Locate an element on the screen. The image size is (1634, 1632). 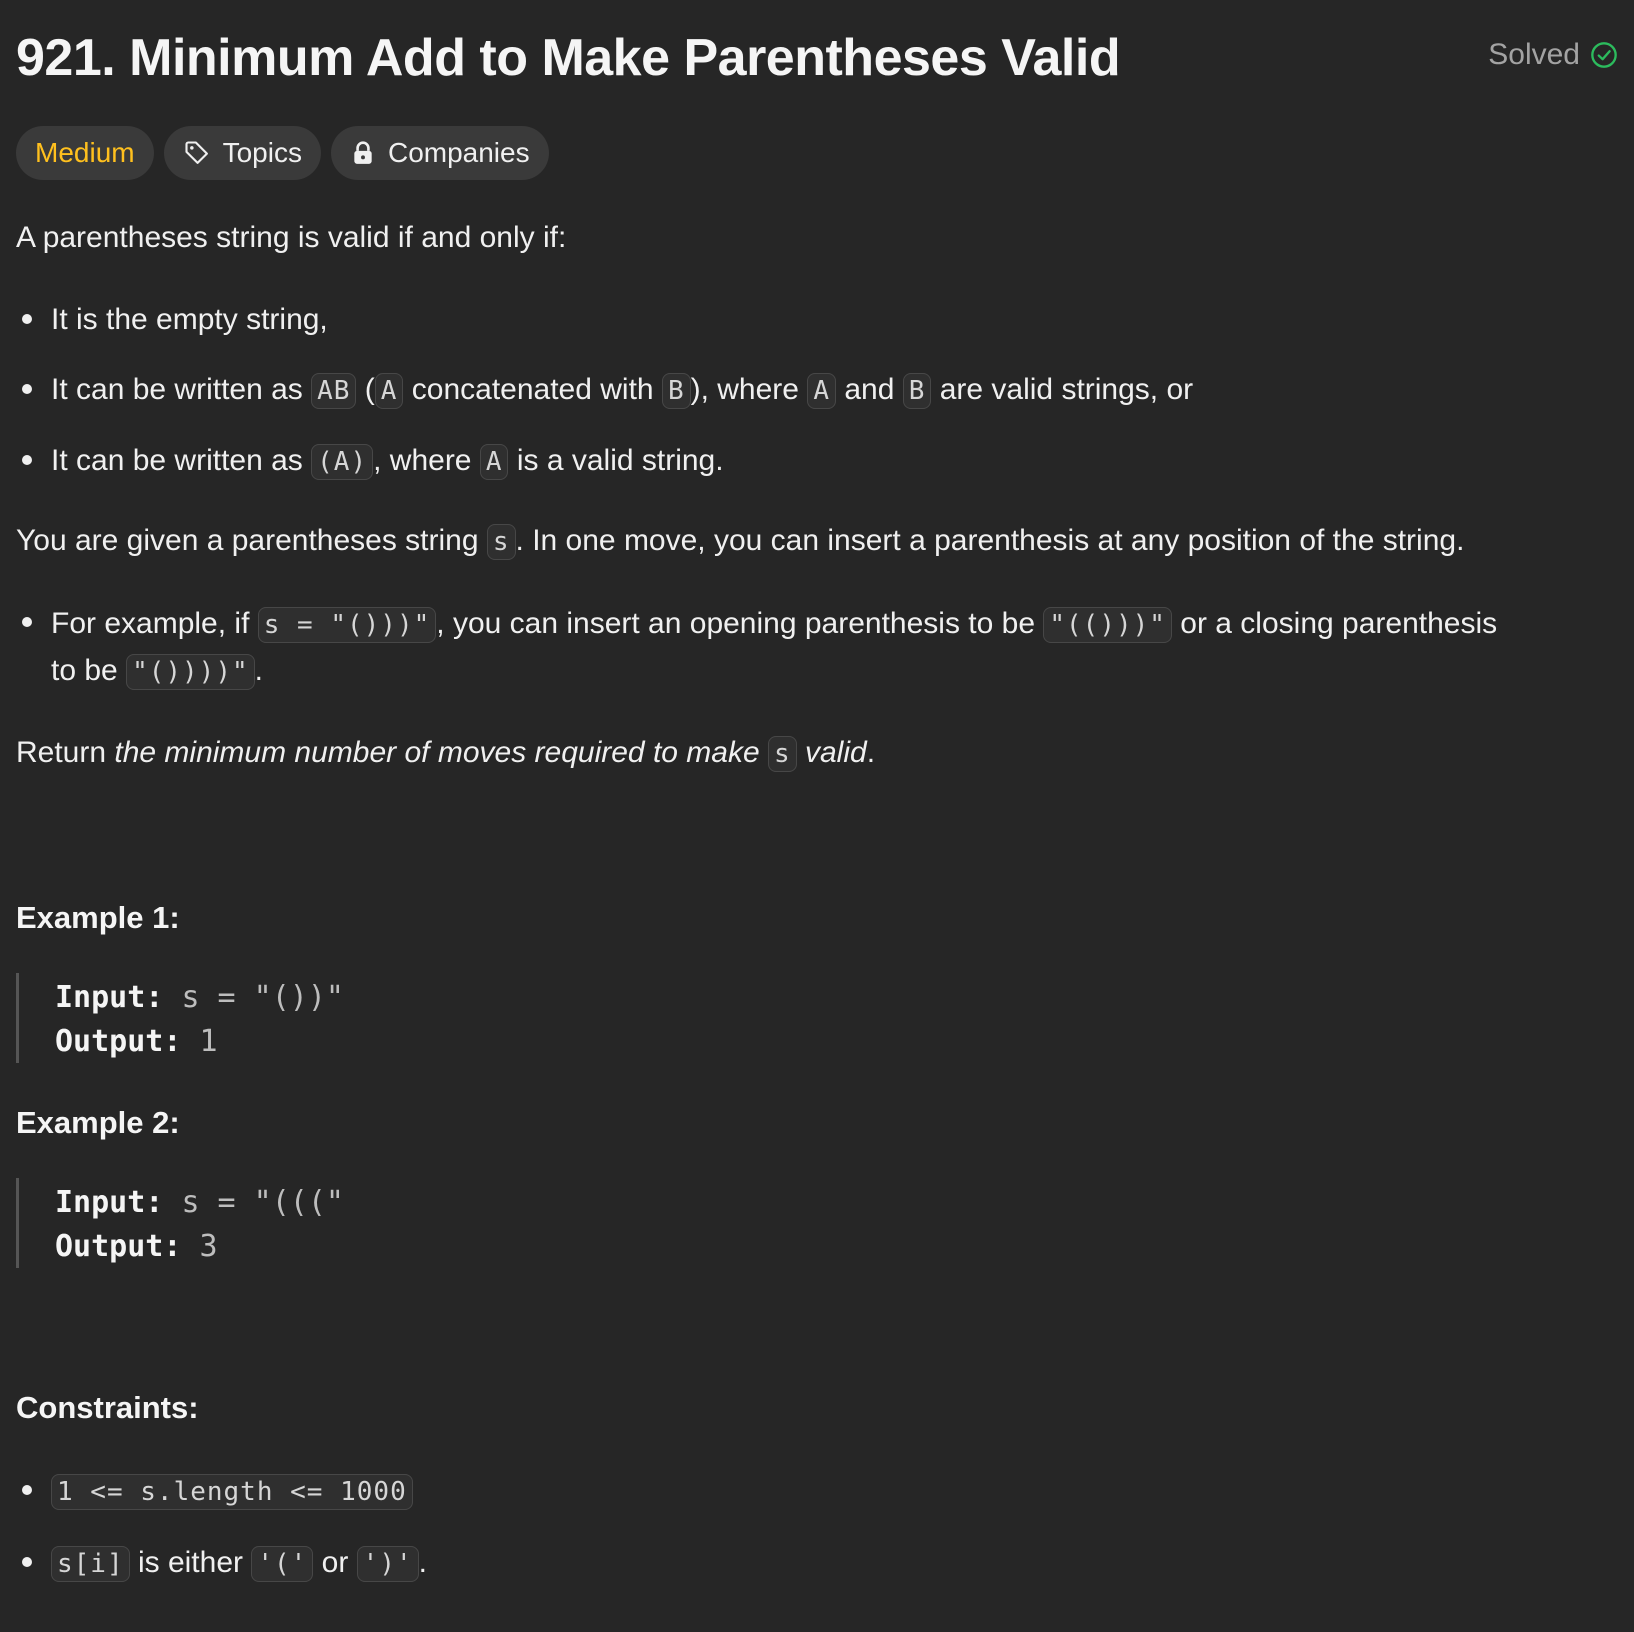
inline-code: AB is located at coordinates (334, 391).